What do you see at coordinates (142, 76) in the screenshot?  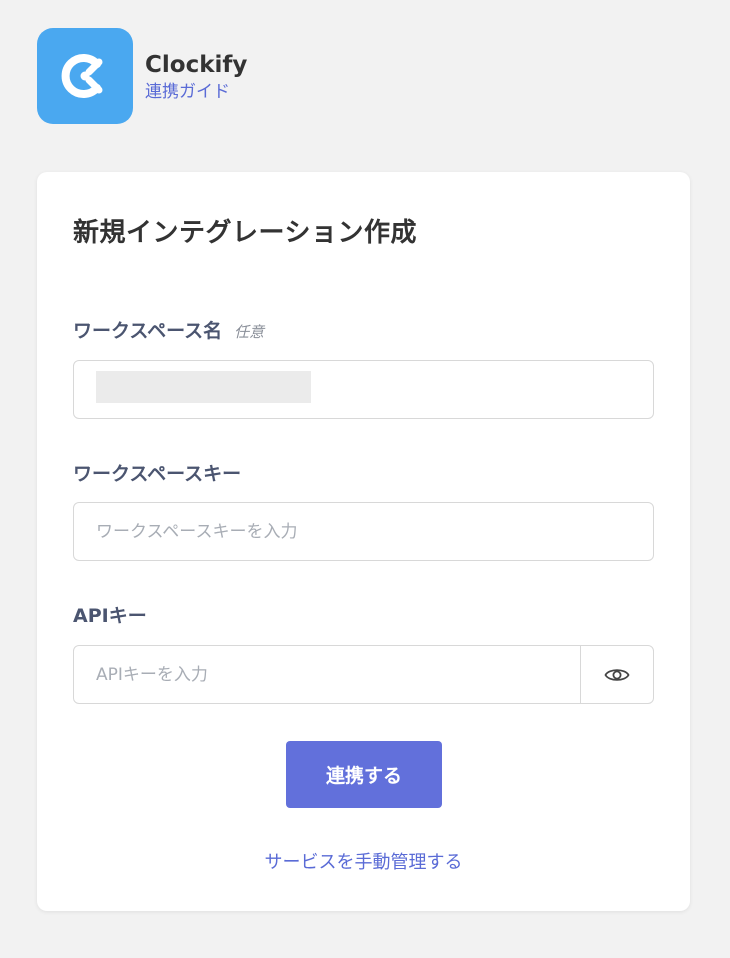 I see `header: Clockify 連携ガイド` at bounding box center [142, 76].